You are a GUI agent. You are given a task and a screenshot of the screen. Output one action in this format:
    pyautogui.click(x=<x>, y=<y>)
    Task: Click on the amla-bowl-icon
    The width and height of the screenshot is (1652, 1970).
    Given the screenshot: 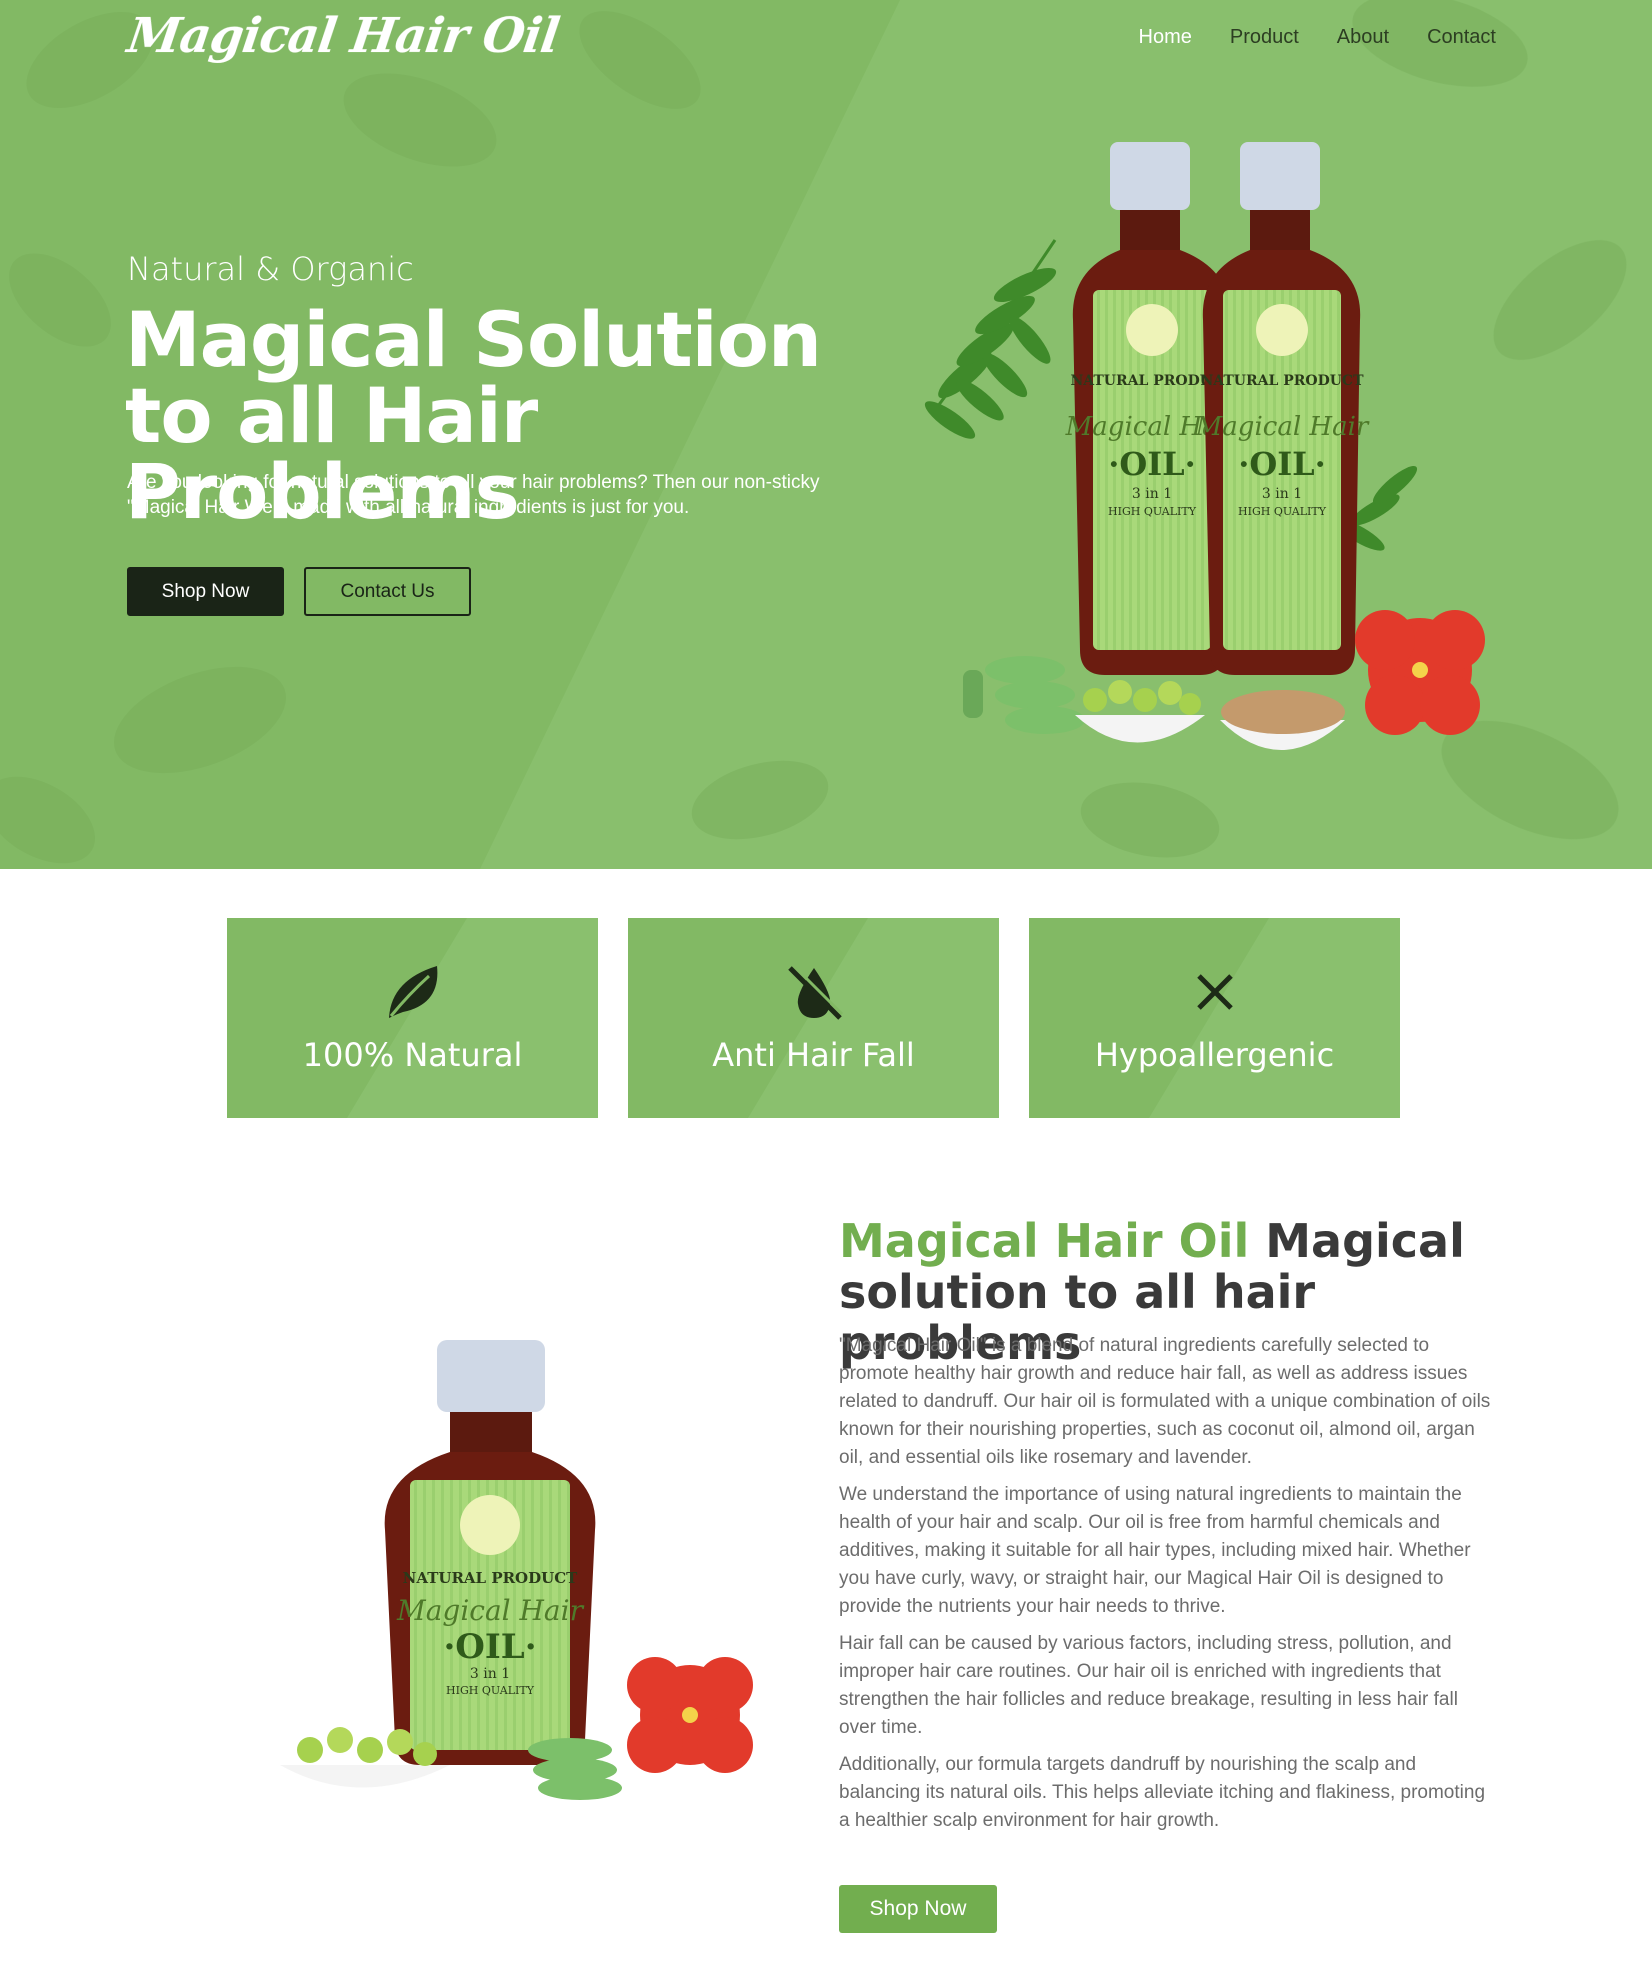 What is the action you would take?
    pyautogui.click(x=1140, y=711)
    